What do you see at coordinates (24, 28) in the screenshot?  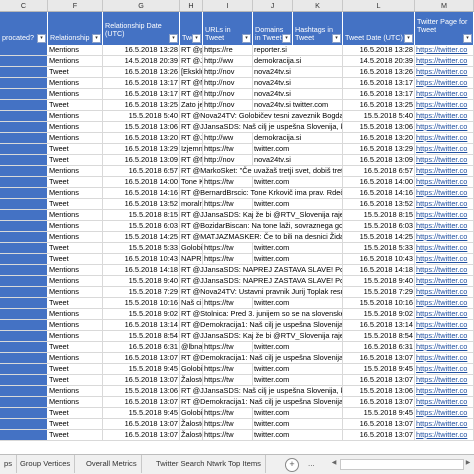 I see `header-reciprocated: procated? ▾` at bounding box center [24, 28].